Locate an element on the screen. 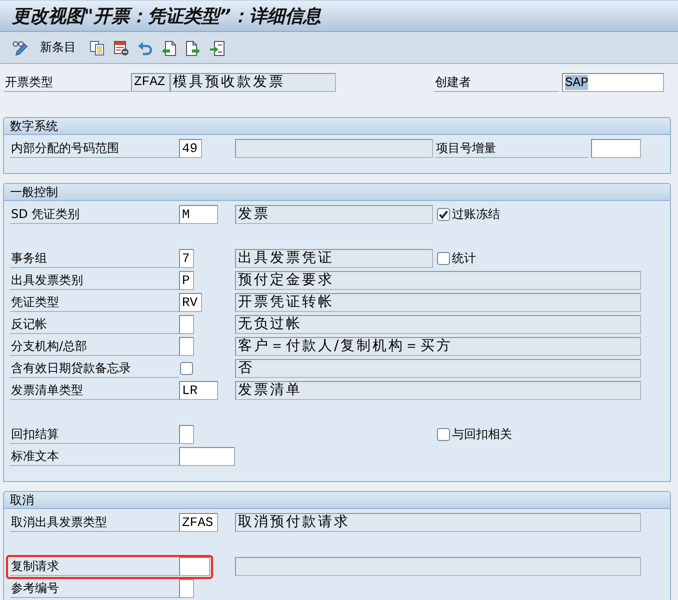 The width and height of the screenshot is (678, 600). description-field: 无负过帐 is located at coordinates (438, 324).